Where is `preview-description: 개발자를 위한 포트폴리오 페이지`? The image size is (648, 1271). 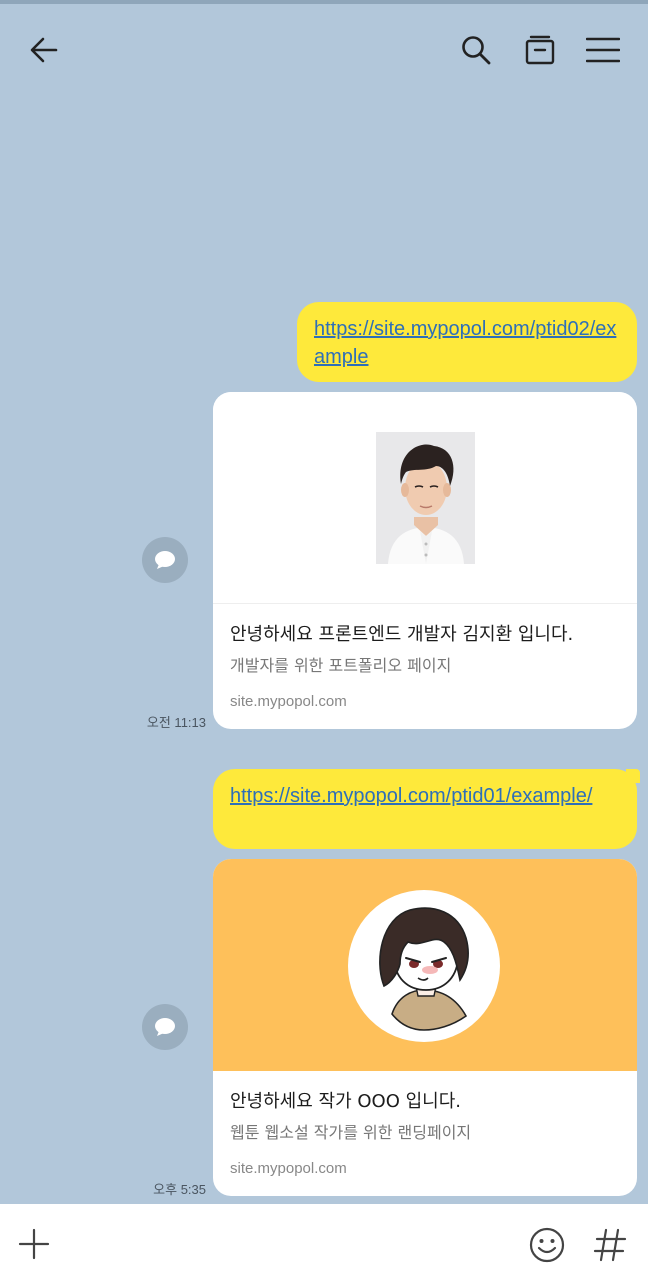 preview-description: 개발자를 위한 포트폴리오 페이지 is located at coordinates (341, 665).